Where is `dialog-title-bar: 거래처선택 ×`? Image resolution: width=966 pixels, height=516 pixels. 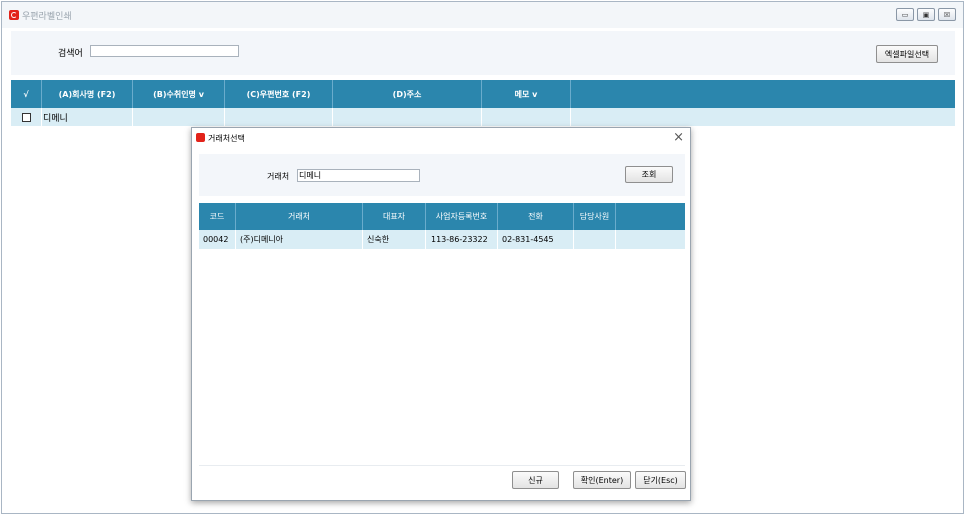 dialog-title-bar: 거래처선택 × is located at coordinates (441, 138).